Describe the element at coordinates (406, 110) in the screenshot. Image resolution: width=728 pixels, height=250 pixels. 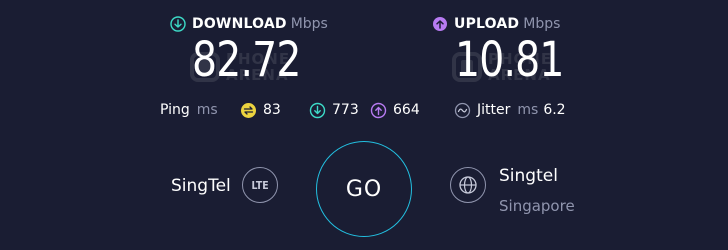
I see `ping-upload-value: 664` at that location.